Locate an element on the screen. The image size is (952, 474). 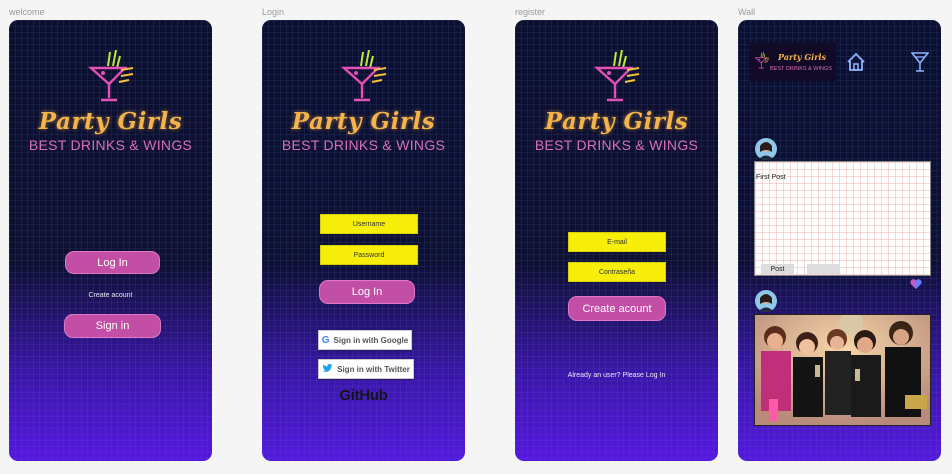
already-user-login-link: Already an user? Please Log In is located at coordinates (616, 375).